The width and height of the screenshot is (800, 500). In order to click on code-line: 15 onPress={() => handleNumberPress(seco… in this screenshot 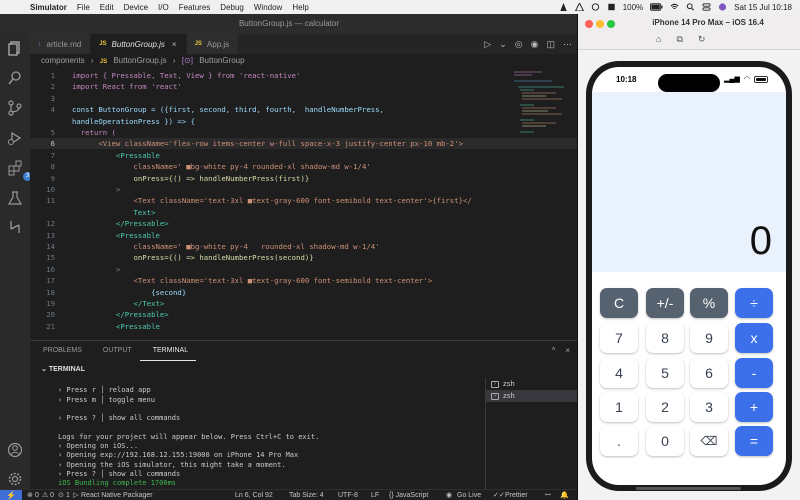, I will do `click(303, 257)`.